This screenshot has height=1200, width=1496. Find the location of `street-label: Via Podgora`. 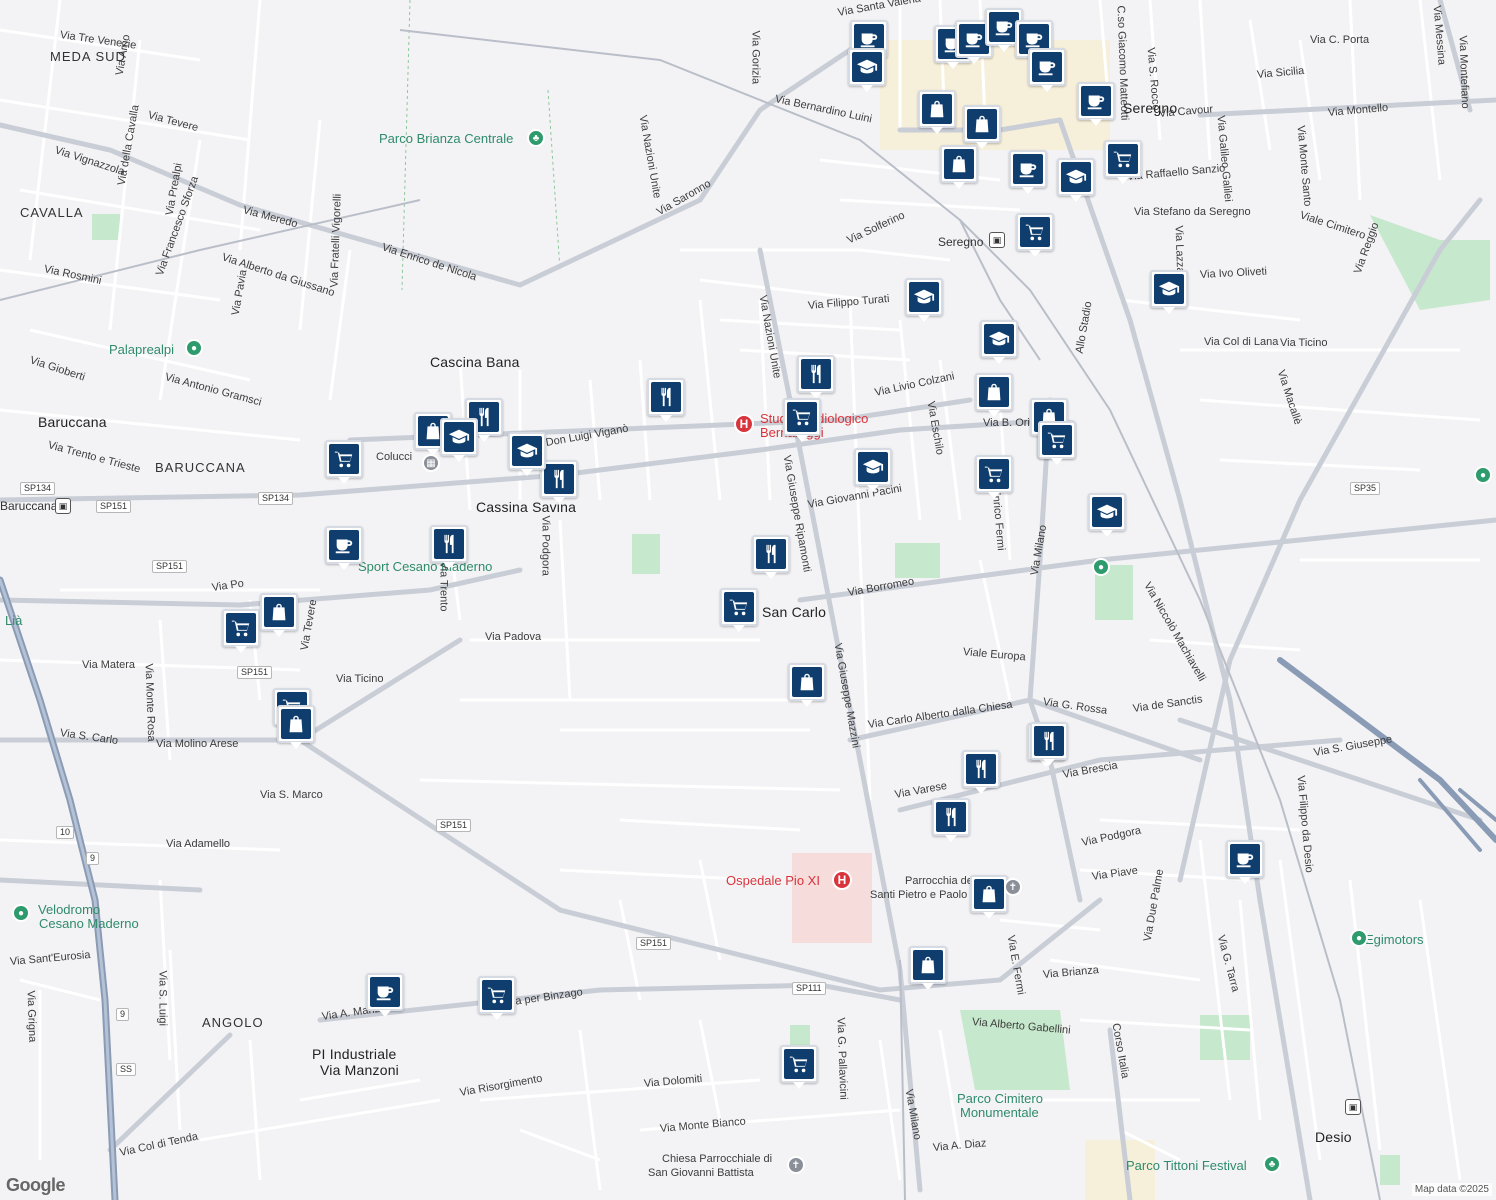

street-label: Via Podgora is located at coordinates (545, 545).